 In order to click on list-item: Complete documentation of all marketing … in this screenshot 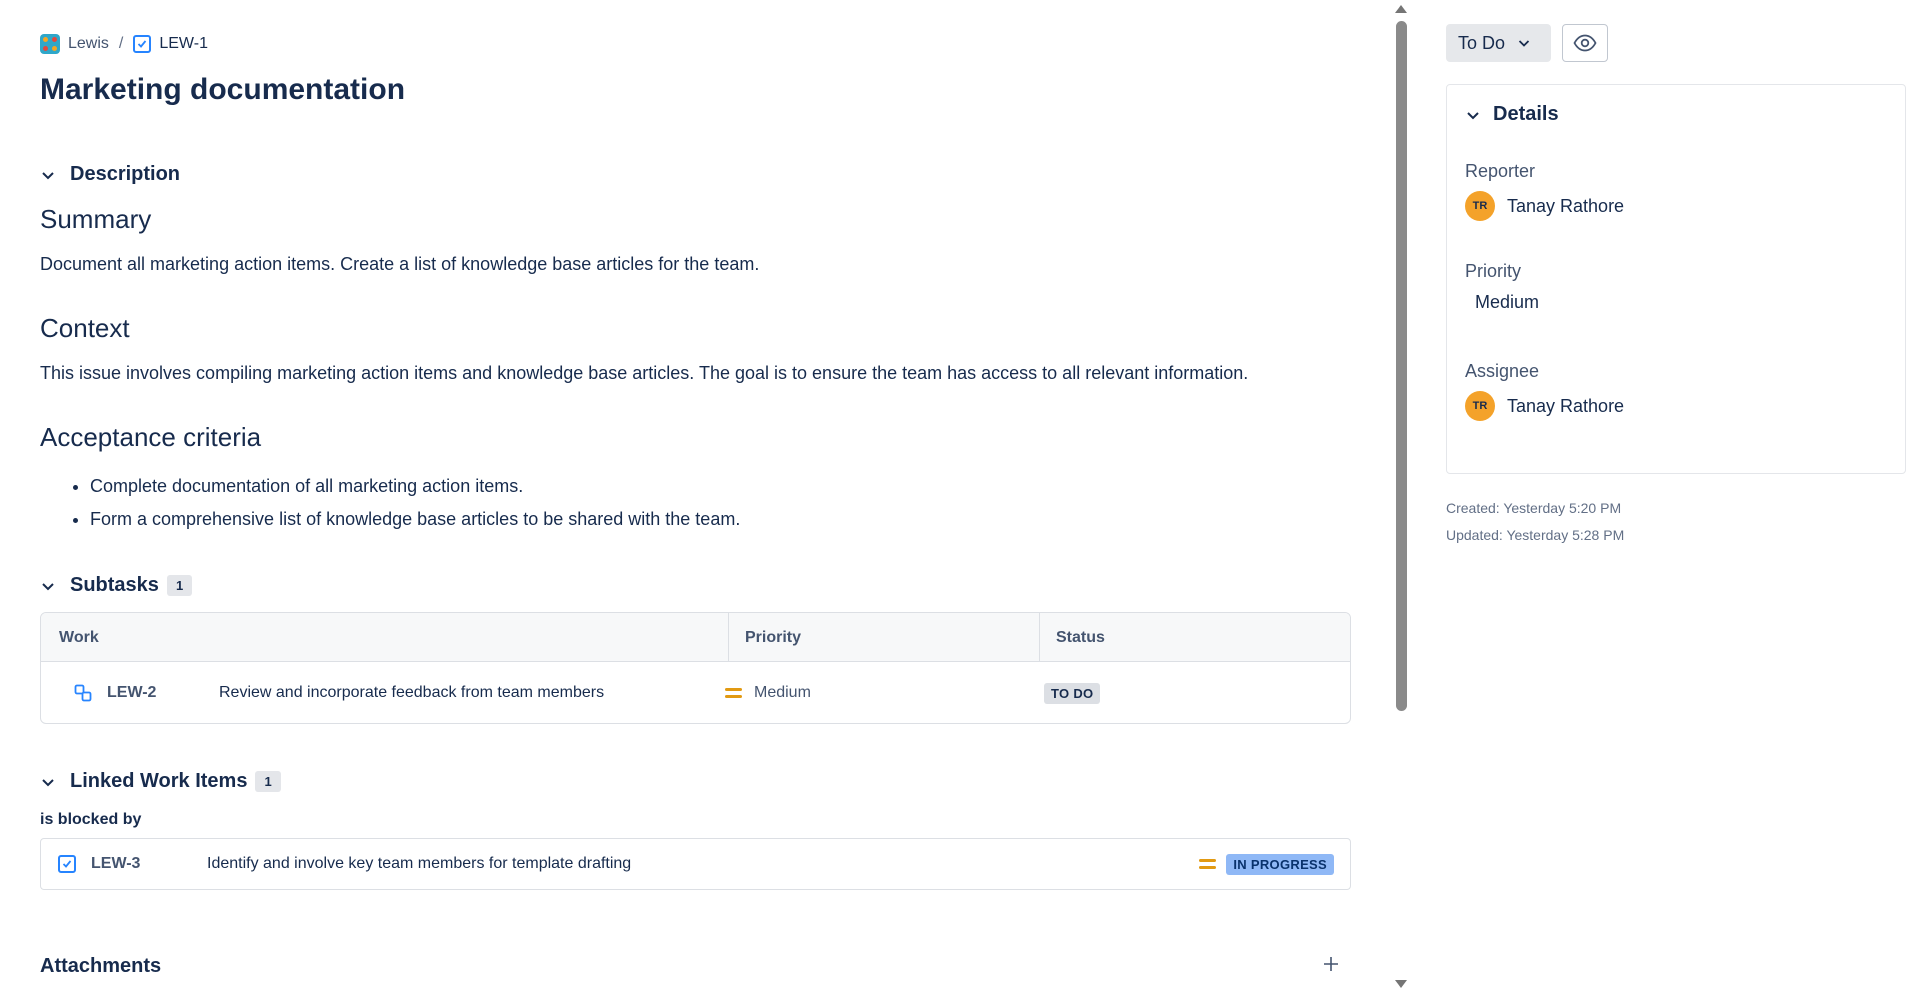, I will do `click(415, 486)`.